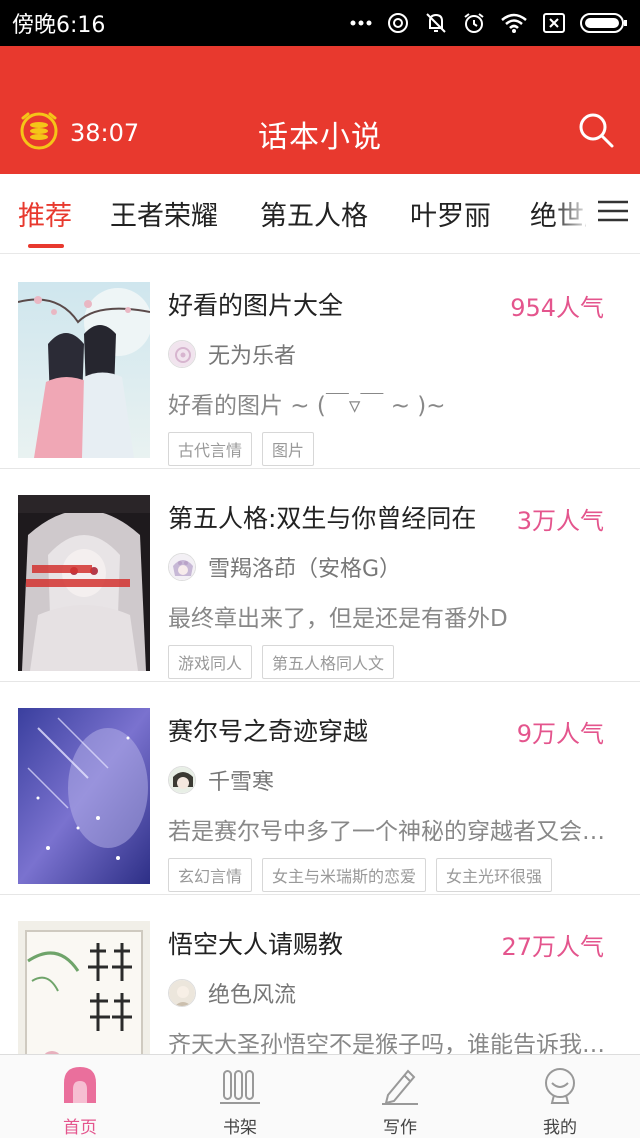 This screenshot has height=1138, width=640. Describe the element at coordinates (596, 130) in the screenshot. I see `search-button` at that location.